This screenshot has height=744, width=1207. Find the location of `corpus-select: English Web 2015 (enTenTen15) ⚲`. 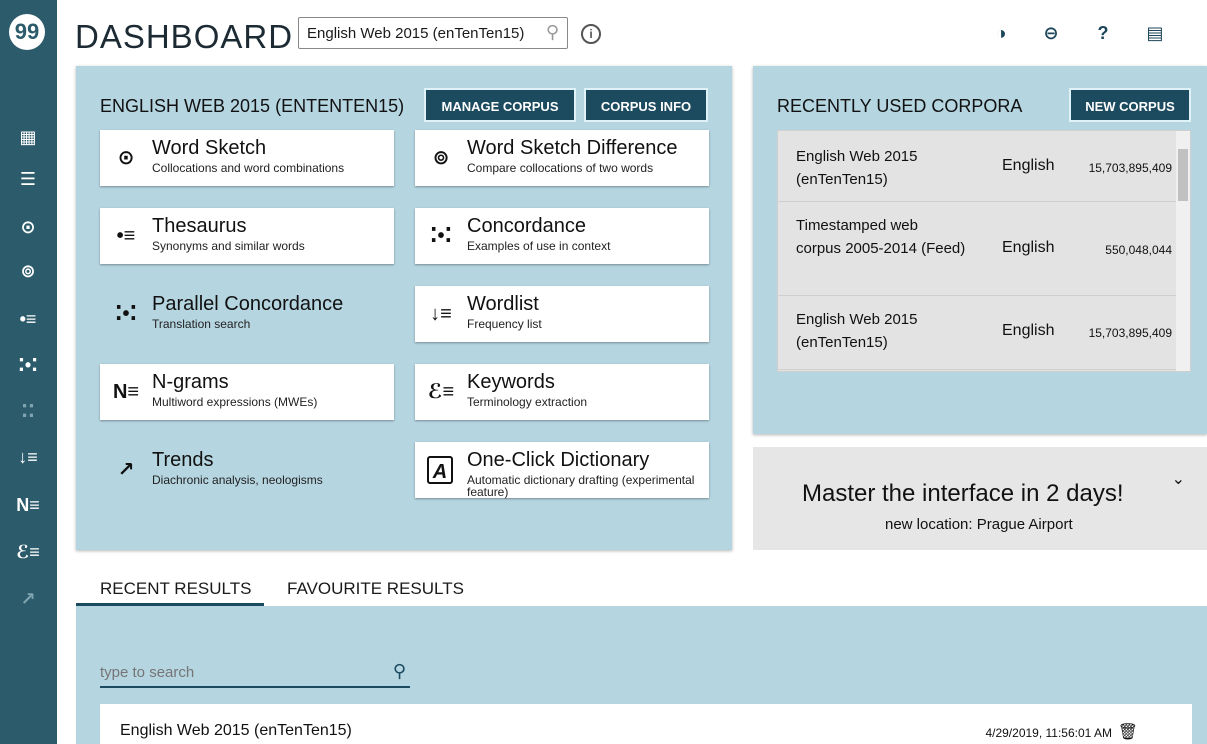

corpus-select: English Web 2015 (enTenTen15) ⚲ is located at coordinates (433, 33).